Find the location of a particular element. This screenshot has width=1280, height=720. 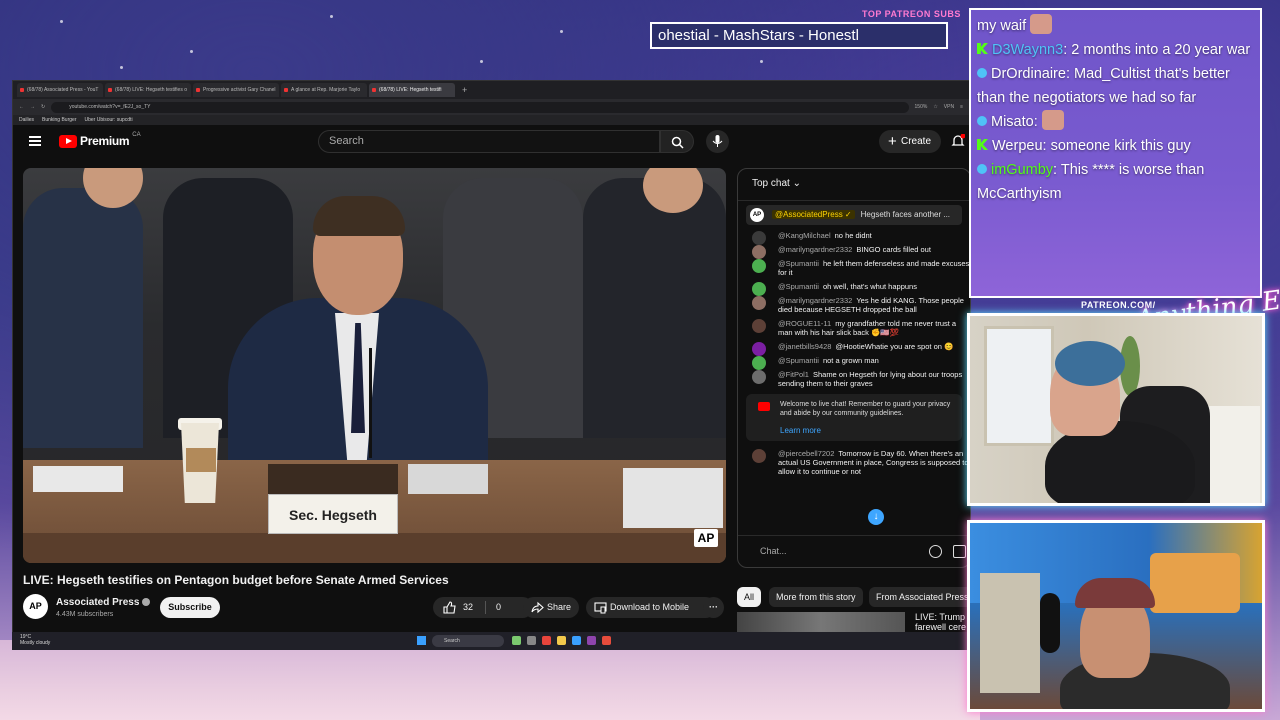

chat-author: @piercebell7202 is located at coordinates (806, 453).